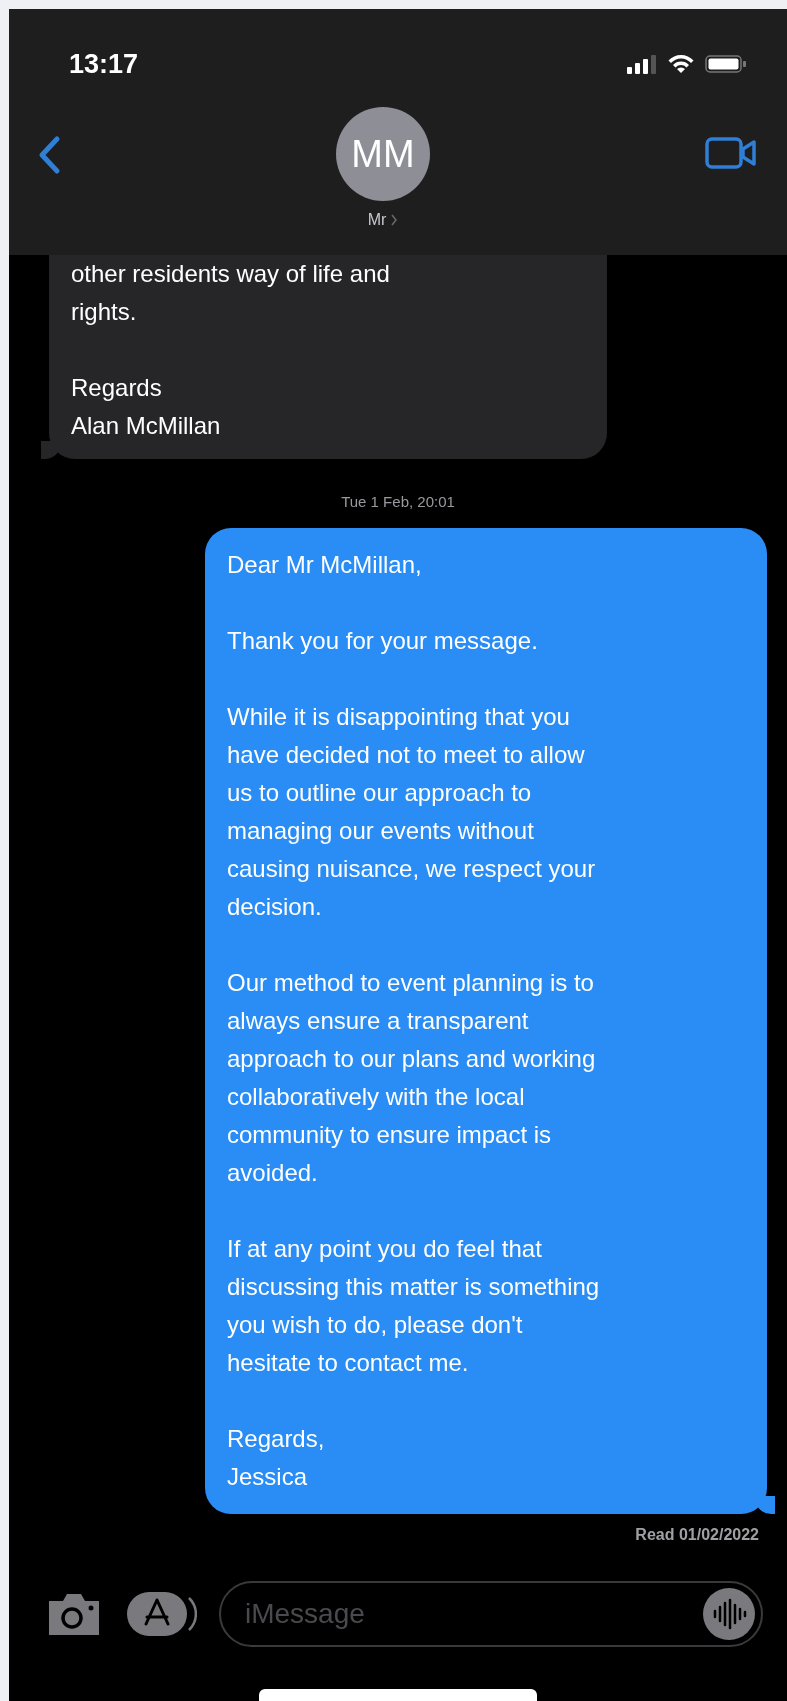  Describe the element at coordinates (231, 293) in the screenshot. I see `message-text: other residents way of life and rights.` at that location.